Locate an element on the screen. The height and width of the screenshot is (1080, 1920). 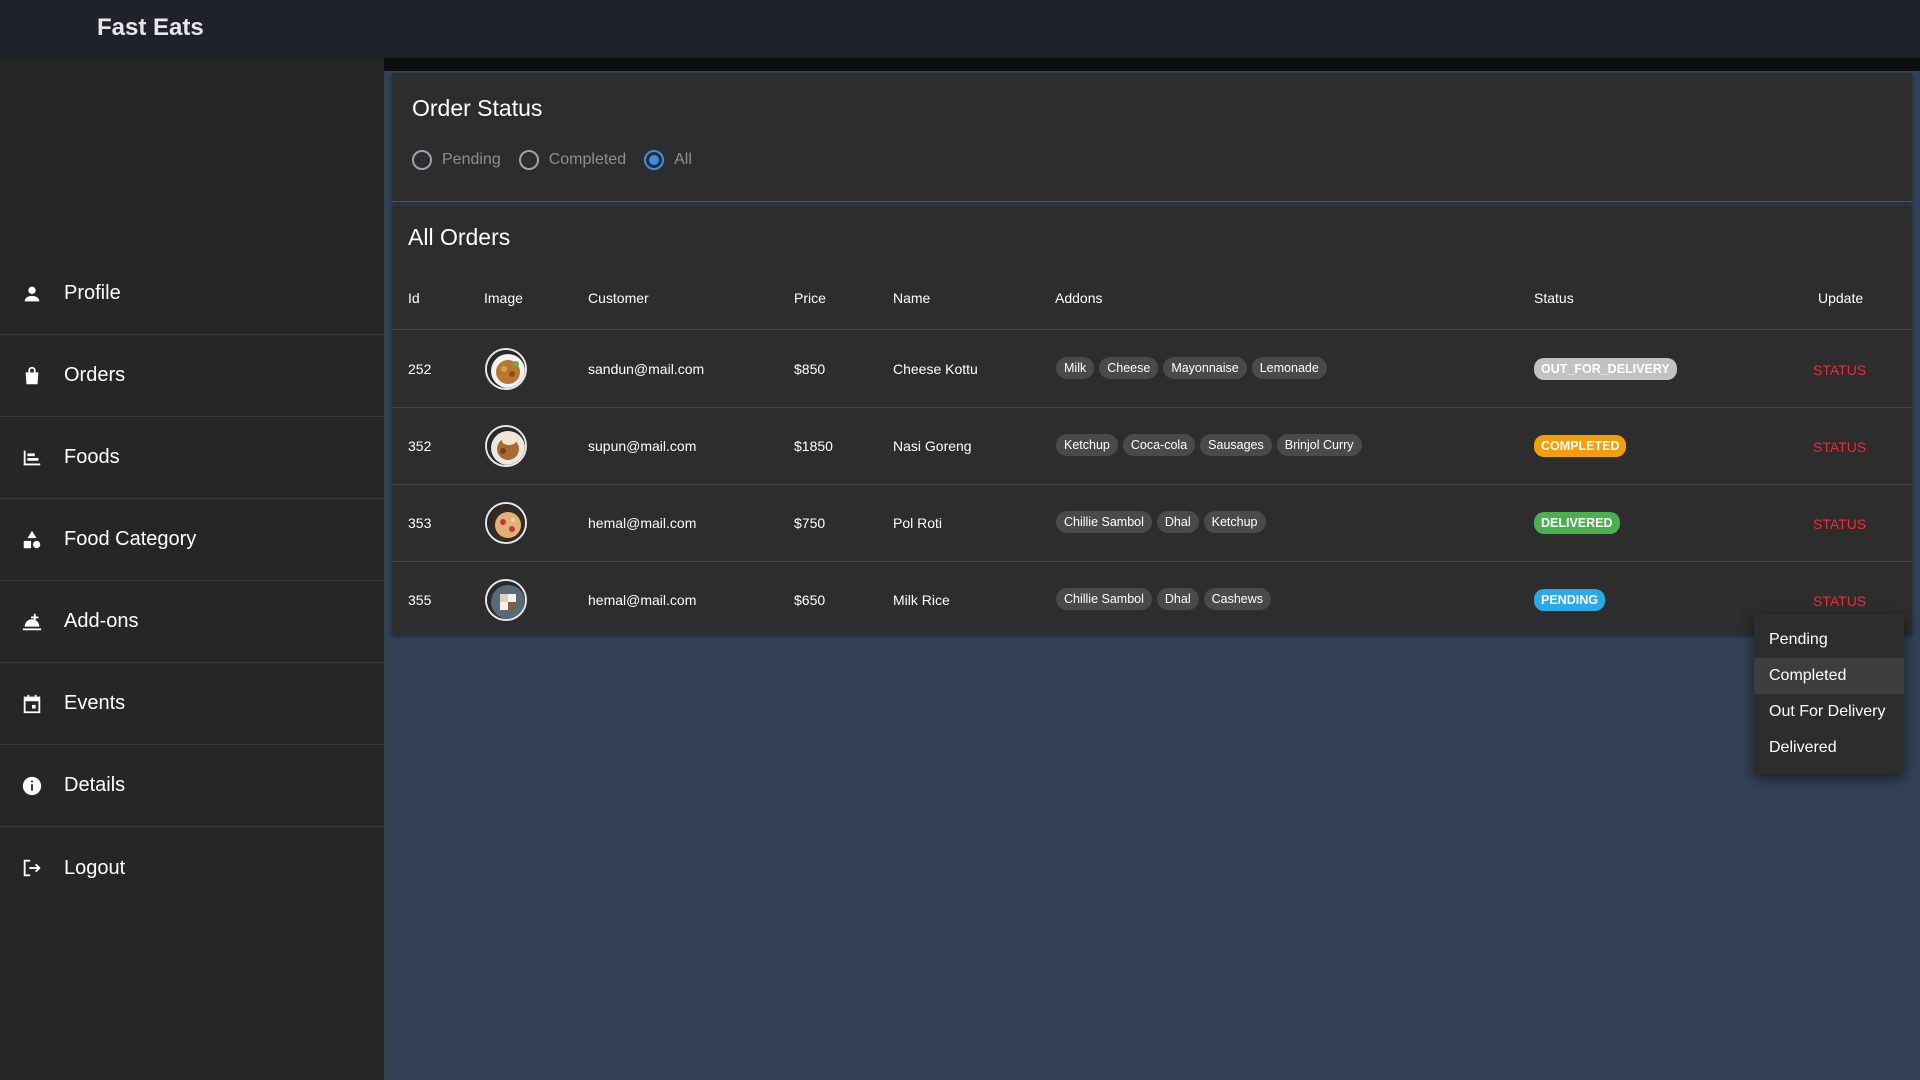
addons-list: Chillie Sambol Dhal Cashews is located at coordinates (1166, 599).